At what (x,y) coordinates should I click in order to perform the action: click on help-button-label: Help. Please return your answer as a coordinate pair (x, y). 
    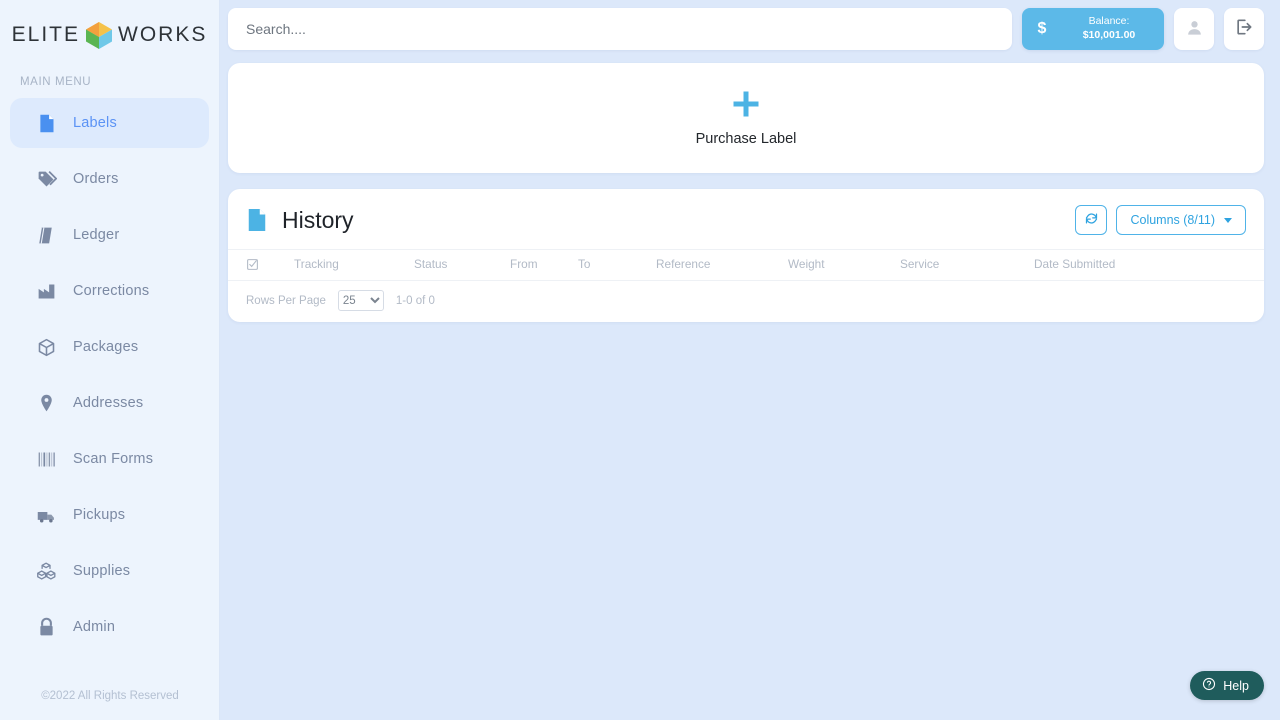
    Looking at the image, I should click on (1236, 685).